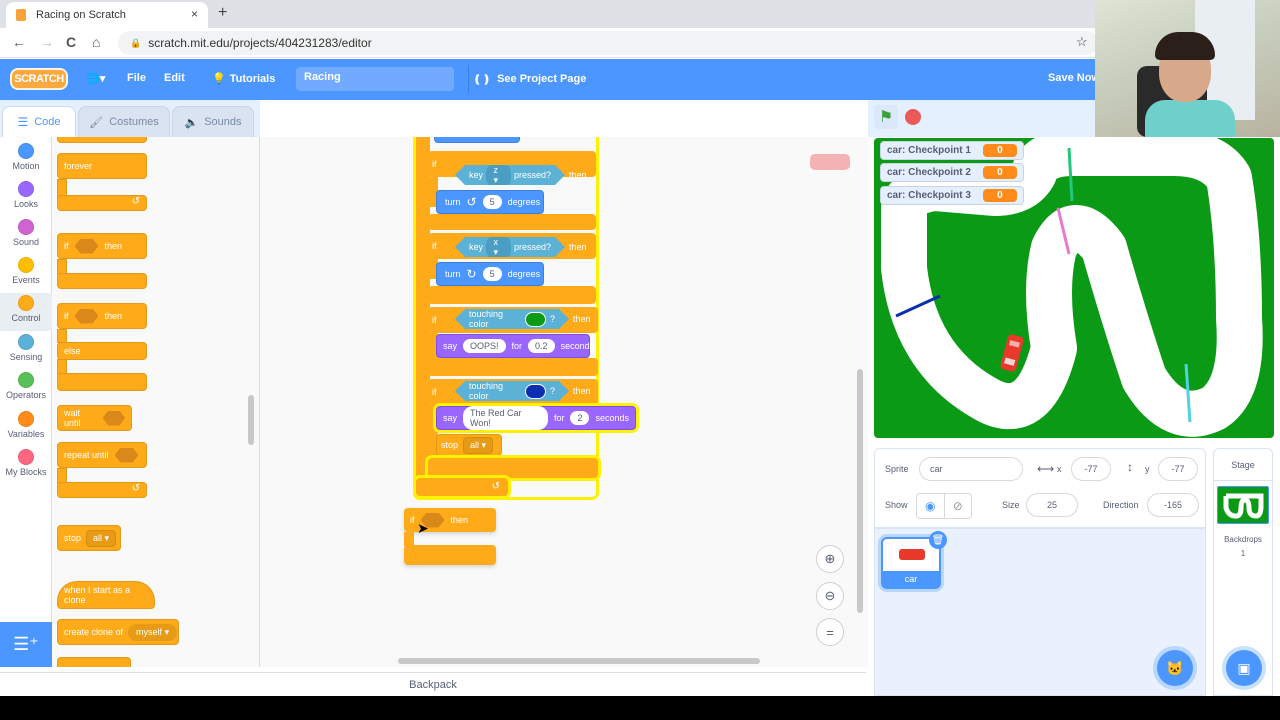 This screenshot has width=1280, height=720. What do you see at coordinates (107, 15) in the screenshot?
I see `browser-tab: Racing on Scratch ×` at bounding box center [107, 15].